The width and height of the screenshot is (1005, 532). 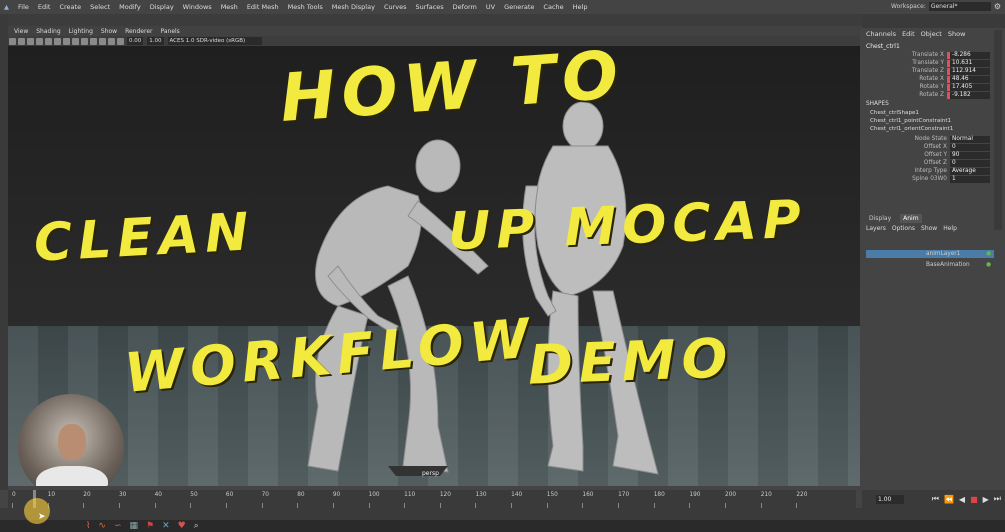 What do you see at coordinates (6, 7) in the screenshot?
I see `maya-logo-icon: ▲` at bounding box center [6, 7].